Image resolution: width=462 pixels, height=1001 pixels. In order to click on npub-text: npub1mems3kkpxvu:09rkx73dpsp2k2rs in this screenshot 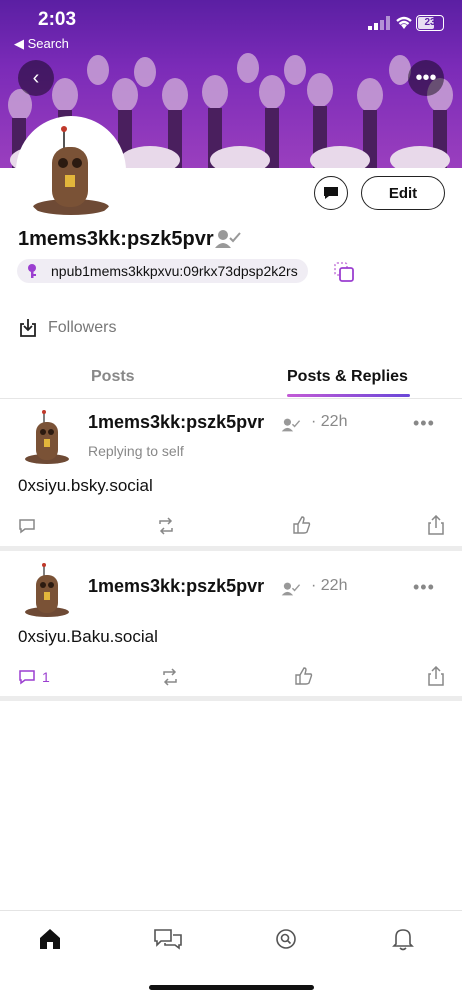, I will do `click(174, 271)`.